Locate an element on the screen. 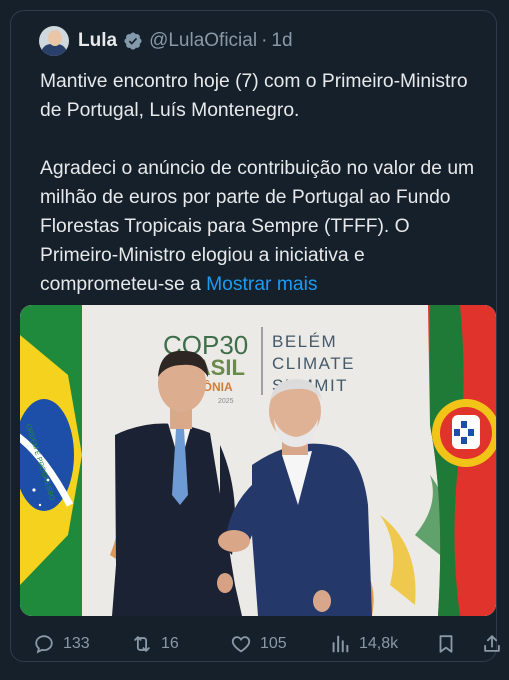  brazil-flag: ORDEM E PROGRESSO is located at coordinates (51, 460).